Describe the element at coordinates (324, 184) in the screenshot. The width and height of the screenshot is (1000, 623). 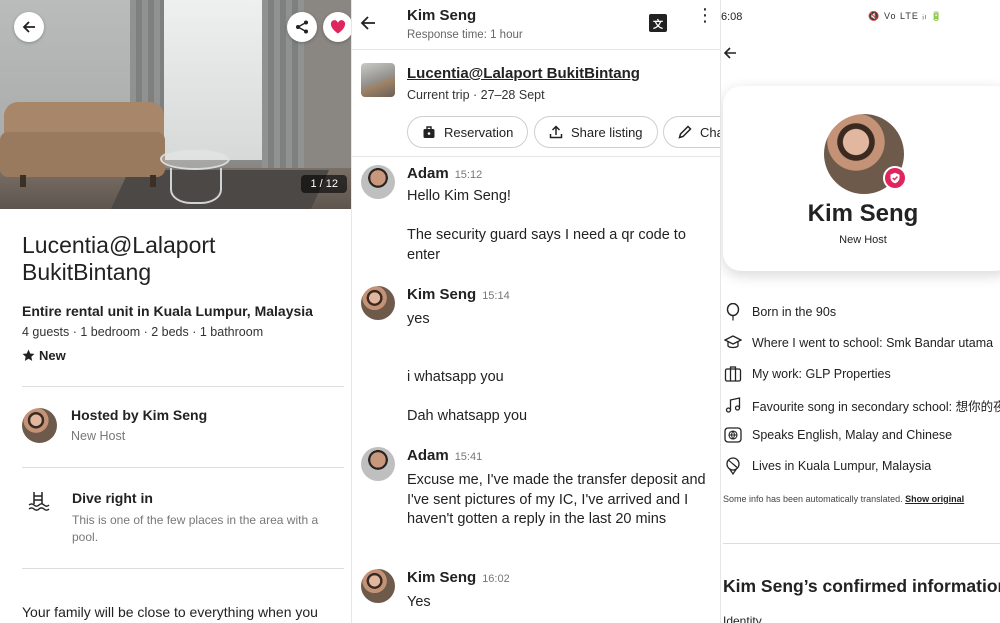
I see `photo-counter: 1 / 12` at that location.